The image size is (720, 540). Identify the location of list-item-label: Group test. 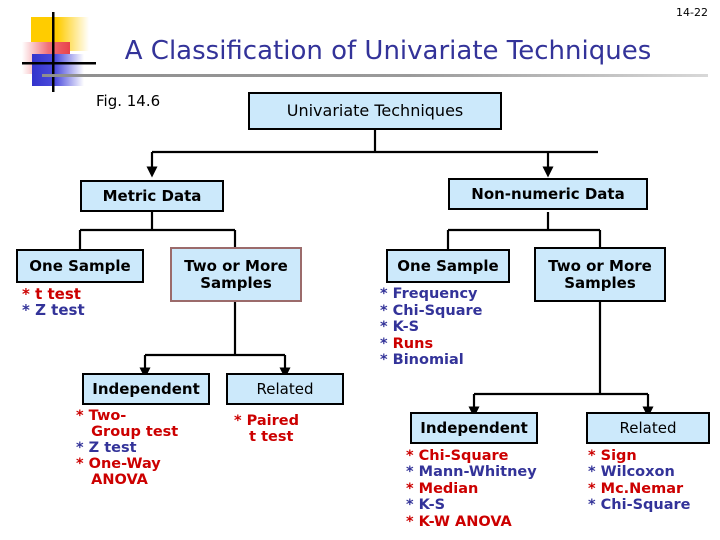
(127, 431).